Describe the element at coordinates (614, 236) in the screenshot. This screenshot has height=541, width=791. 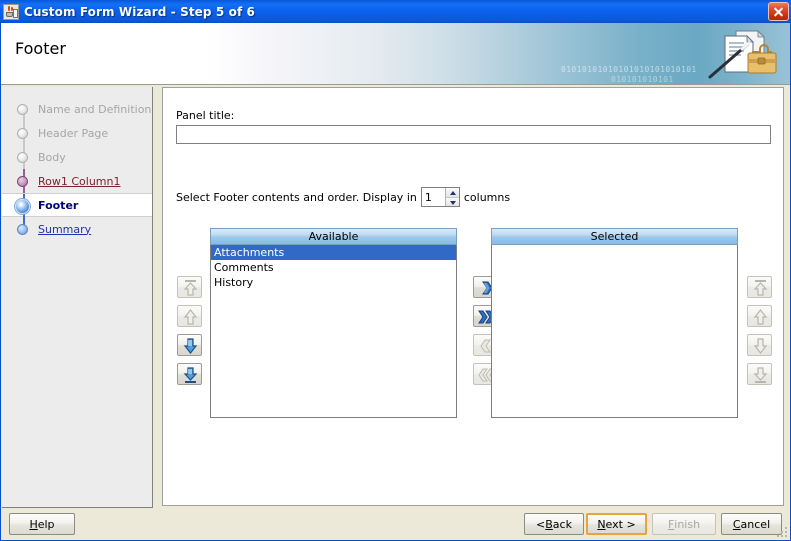
I see `selected-list-header: Selected` at that location.